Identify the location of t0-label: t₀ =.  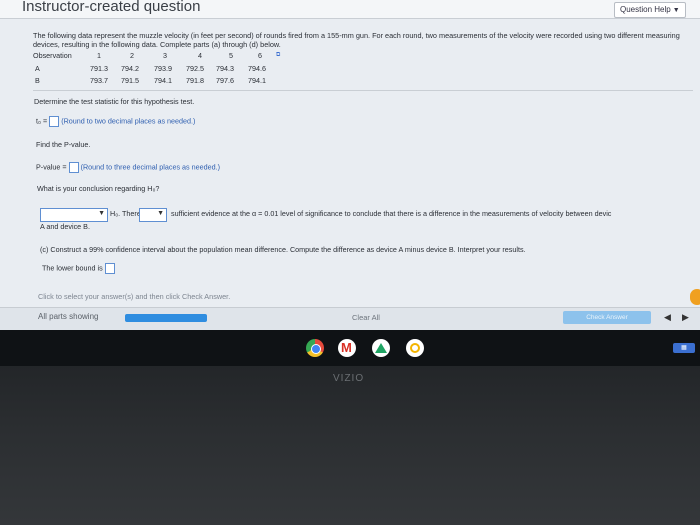
(42, 121).